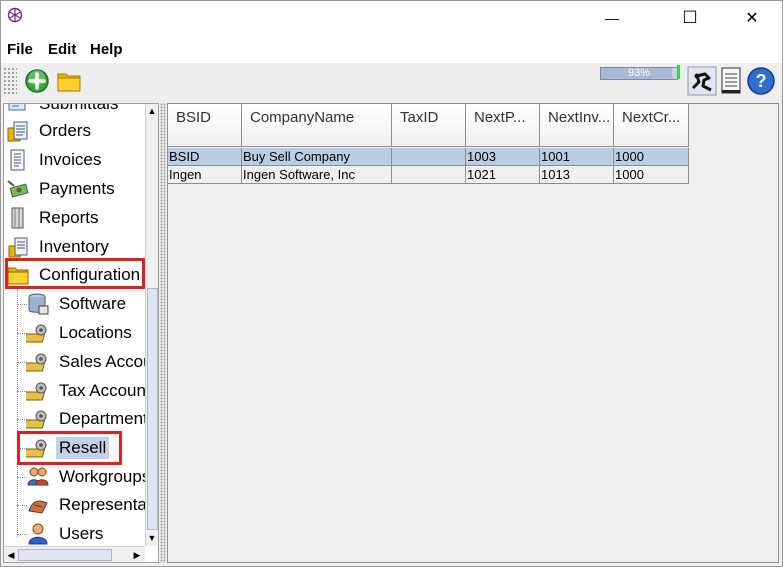 This screenshot has width=783, height=567. Describe the element at coordinates (69, 217) in the screenshot. I see `tree-item-label: Reports` at that location.